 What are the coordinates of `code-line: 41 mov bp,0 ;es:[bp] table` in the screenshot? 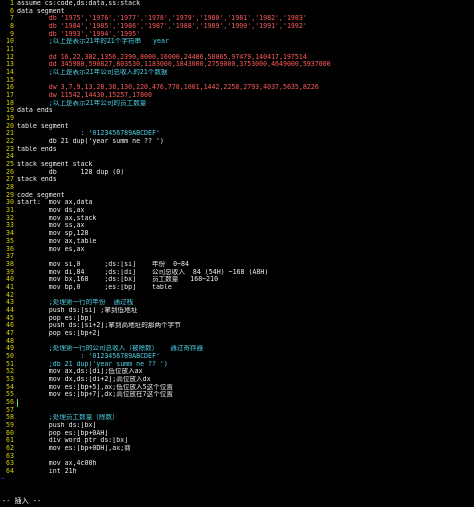 It's located at (237, 288).